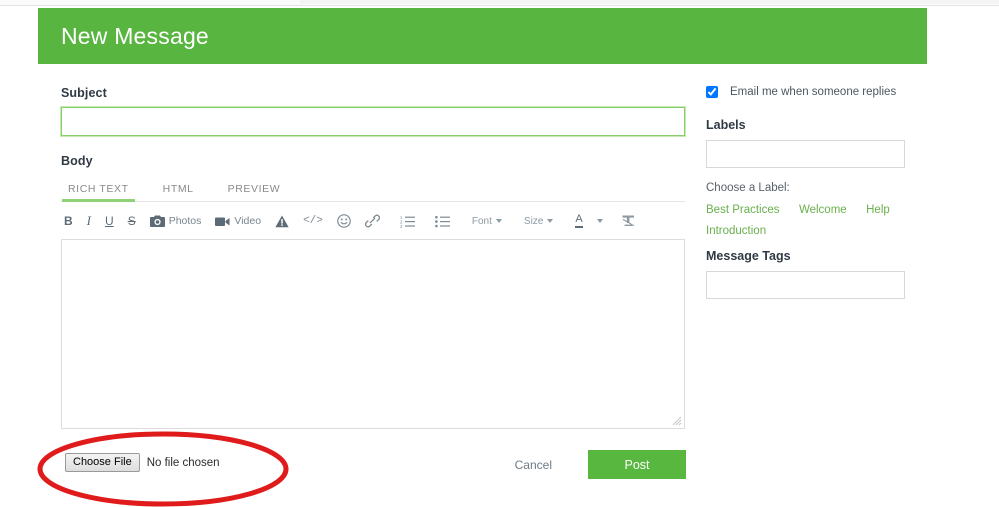  What do you see at coordinates (77, 161) in the screenshot?
I see `body-label: Body` at bounding box center [77, 161].